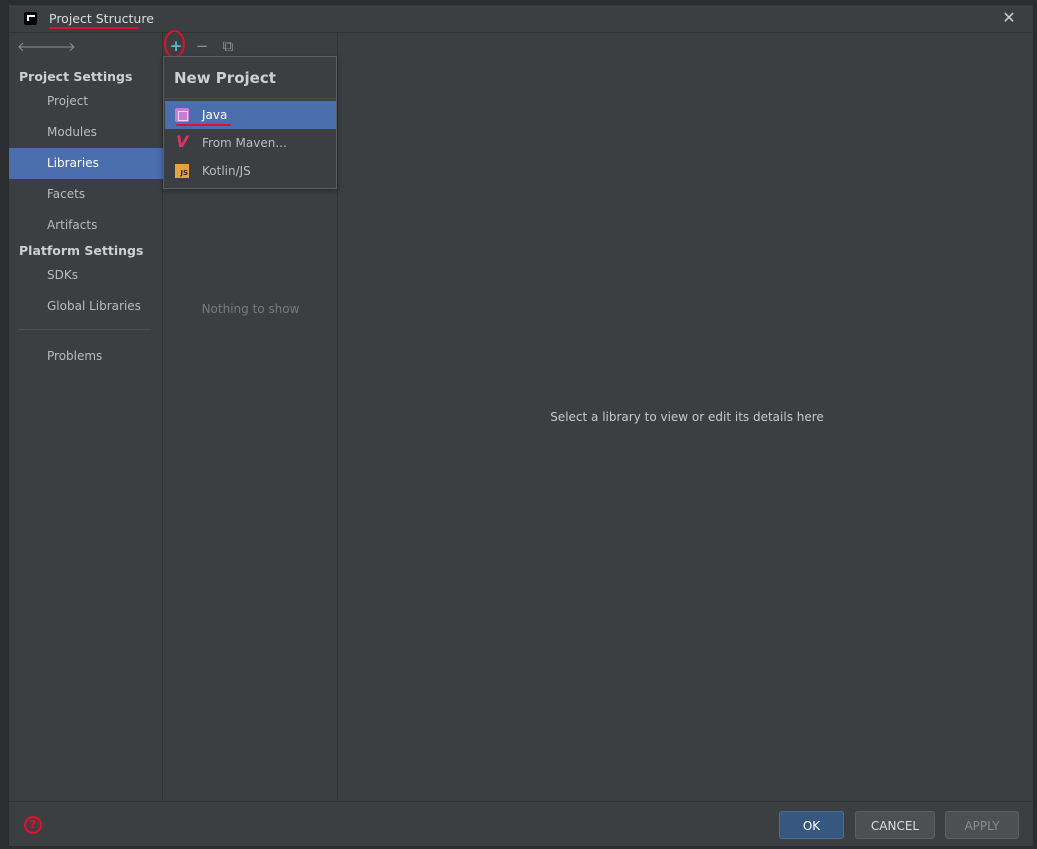  What do you see at coordinates (521, 19) in the screenshot?
I see `title-bar: Project Structure ✕` at bounding box center [521, 19].